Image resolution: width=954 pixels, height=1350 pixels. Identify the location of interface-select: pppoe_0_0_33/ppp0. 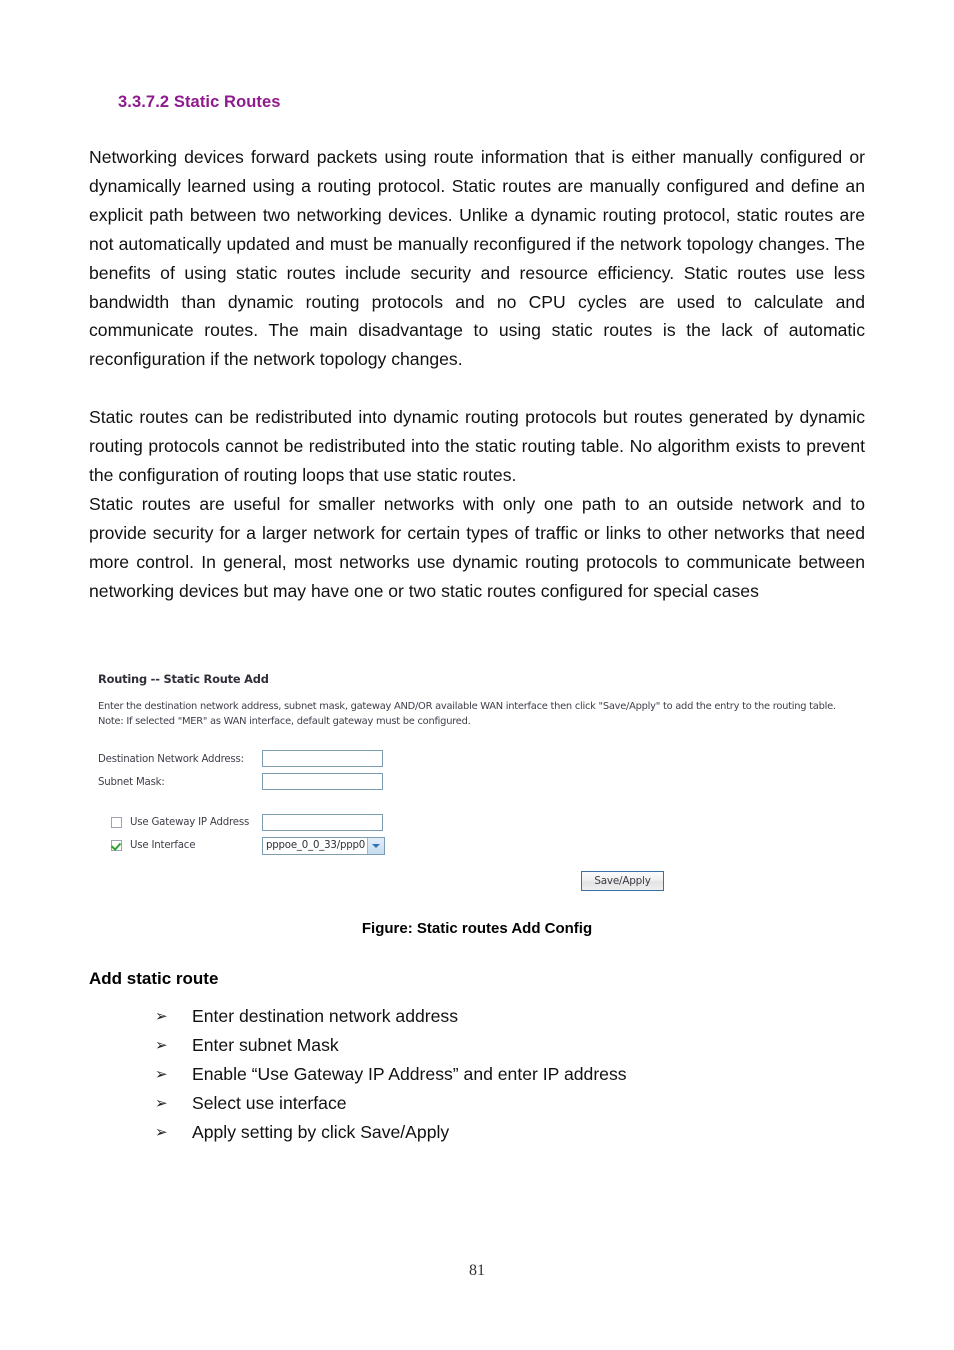
(323, 846).